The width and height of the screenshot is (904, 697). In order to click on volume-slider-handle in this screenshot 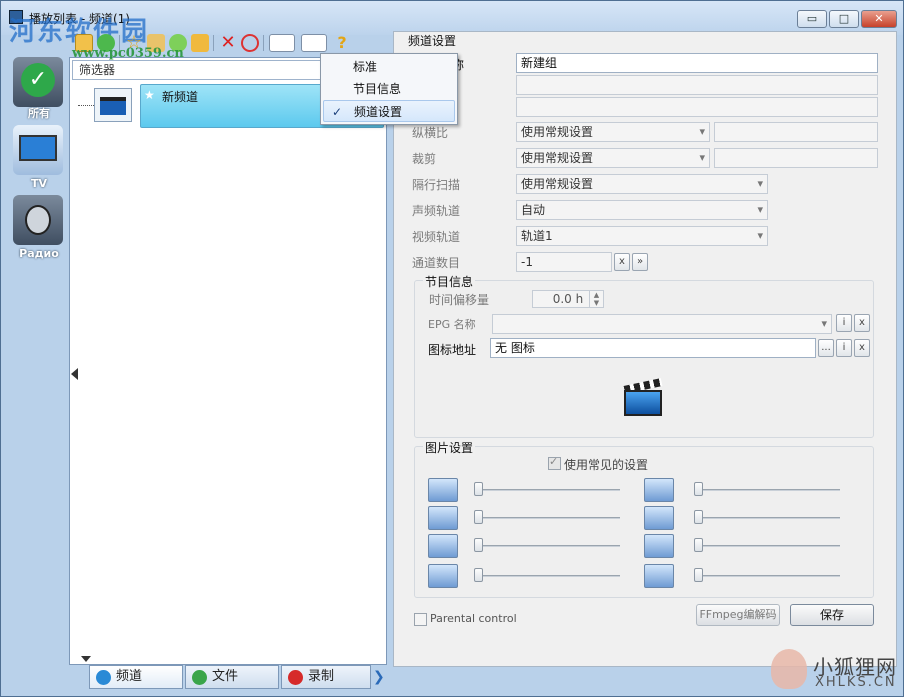, I will do `click(698, 575)`.